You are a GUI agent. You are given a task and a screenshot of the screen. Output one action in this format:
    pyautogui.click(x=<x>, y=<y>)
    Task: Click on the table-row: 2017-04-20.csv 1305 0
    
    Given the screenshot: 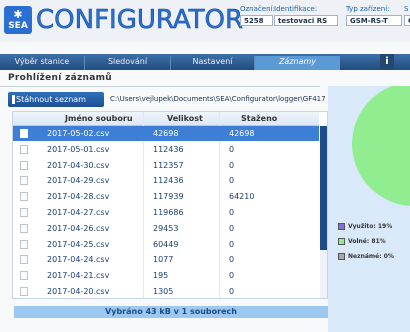 What is the action you would take?
    pyautogui.click(x=166, y=291)
    